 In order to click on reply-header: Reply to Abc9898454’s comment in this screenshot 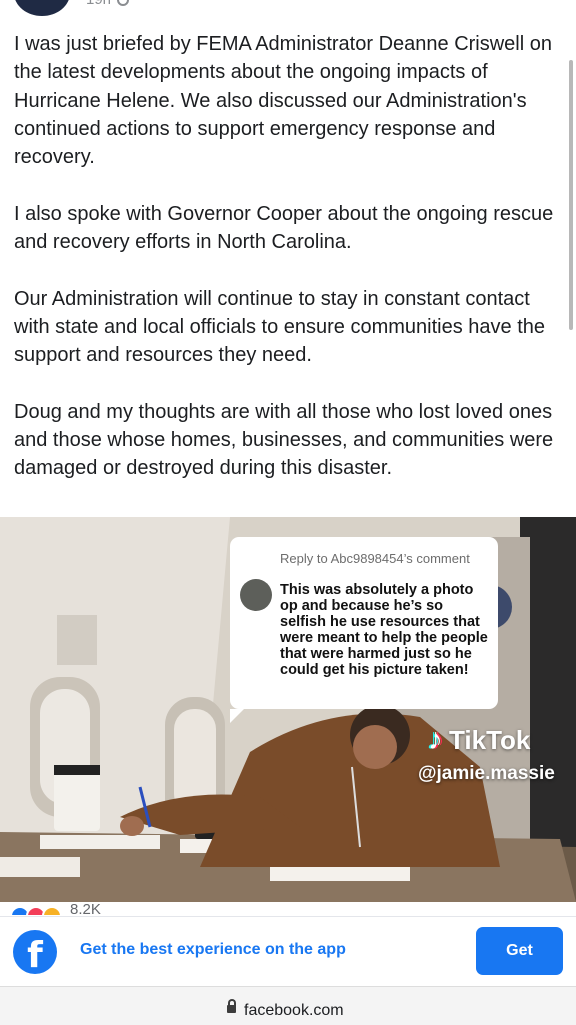, I will do `click(375, 558)`.